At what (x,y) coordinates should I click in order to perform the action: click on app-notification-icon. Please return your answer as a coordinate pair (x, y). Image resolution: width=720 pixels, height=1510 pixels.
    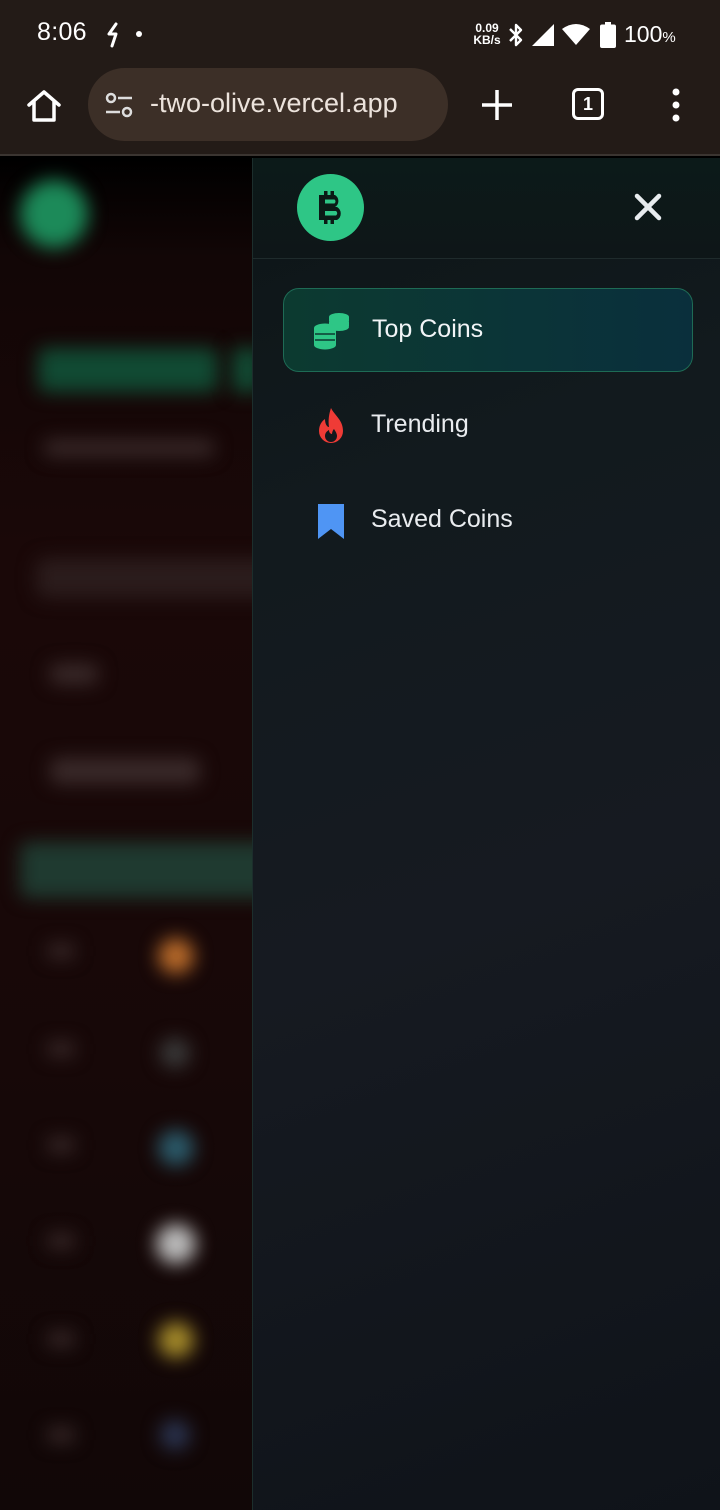
    Looking at the image, I should click on (112, 35).